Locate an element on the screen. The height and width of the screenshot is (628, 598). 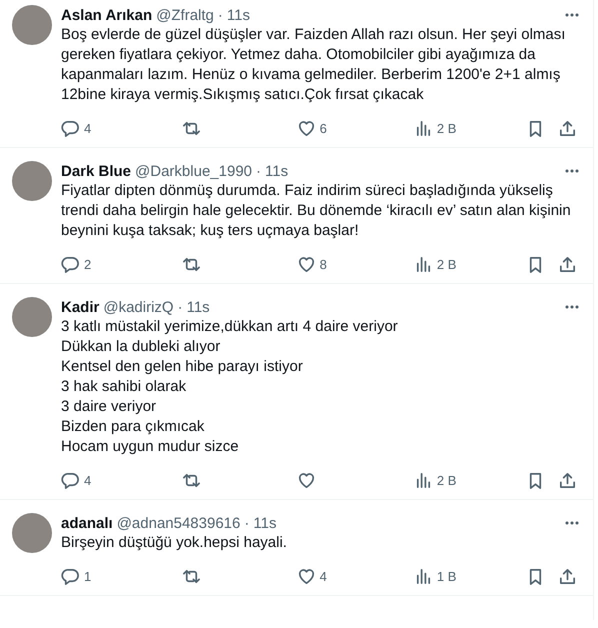
author-name: Aslan Arıkan is located at coordinates (106, 15).